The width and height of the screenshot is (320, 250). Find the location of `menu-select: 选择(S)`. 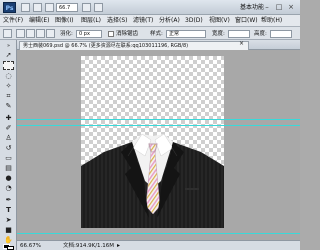

menu-select: 选择(S) is located at coordinates (117, 21).